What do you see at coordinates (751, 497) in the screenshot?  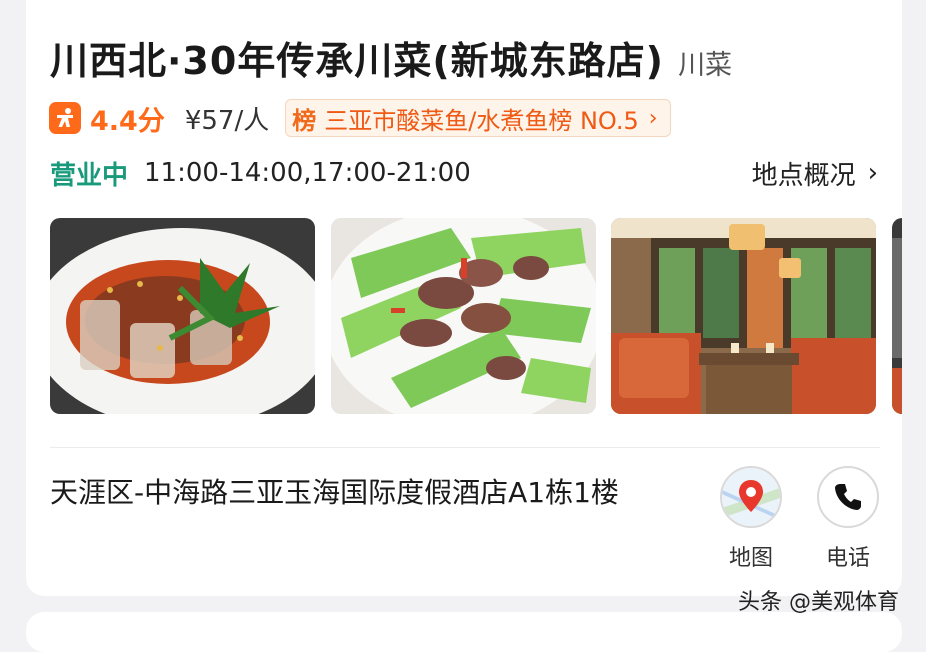 I see `map-pin-icon` at bounding box center [751, 497].